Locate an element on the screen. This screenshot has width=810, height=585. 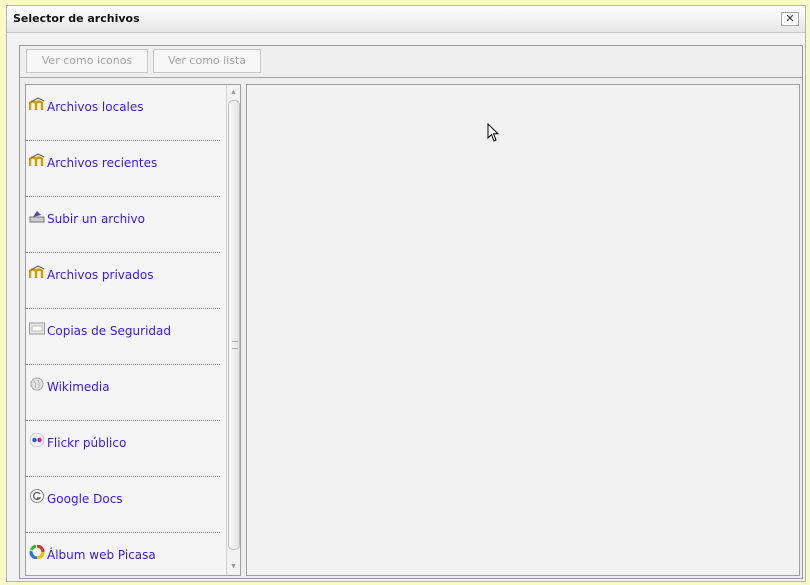
scroll-up-arrow-icon: ▲ is located at coordinates (233, 93).